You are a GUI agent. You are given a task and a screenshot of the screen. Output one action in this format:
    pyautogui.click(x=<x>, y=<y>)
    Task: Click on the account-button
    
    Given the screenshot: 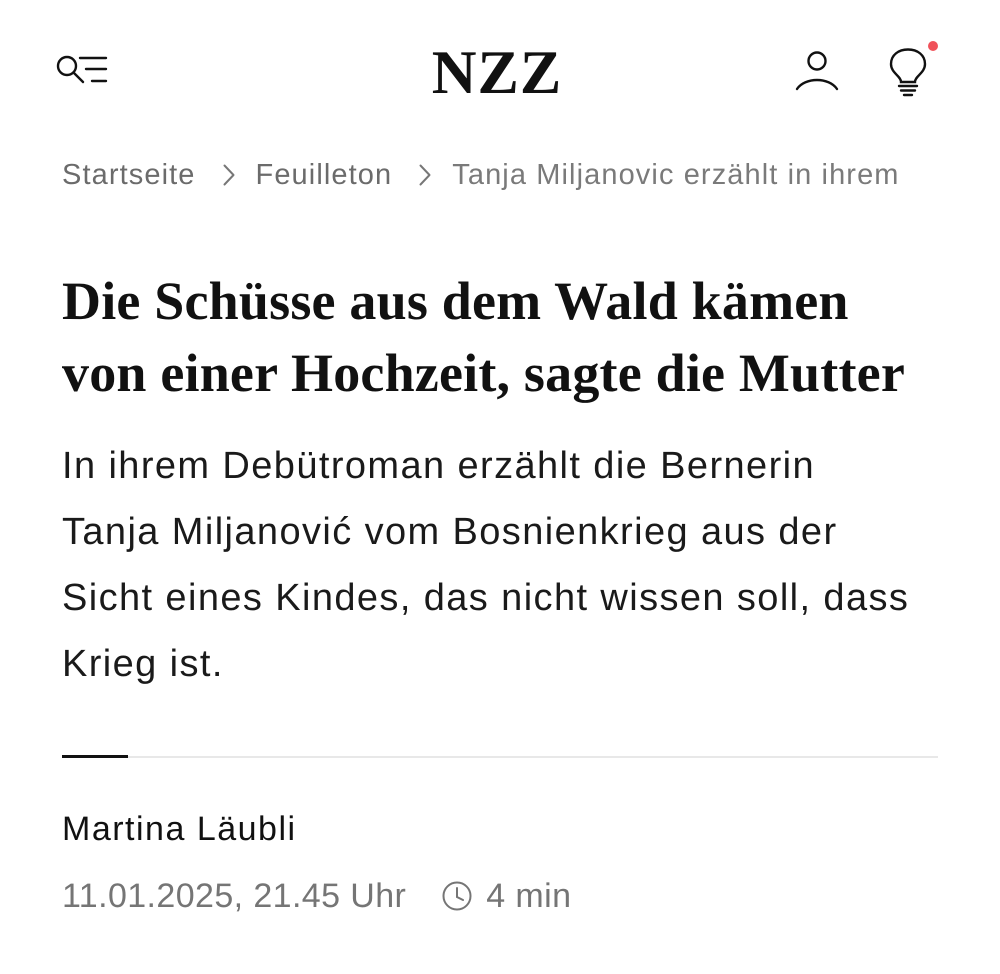 What is the action you would take?
    pyautogui.click(x=817, y=71)
    